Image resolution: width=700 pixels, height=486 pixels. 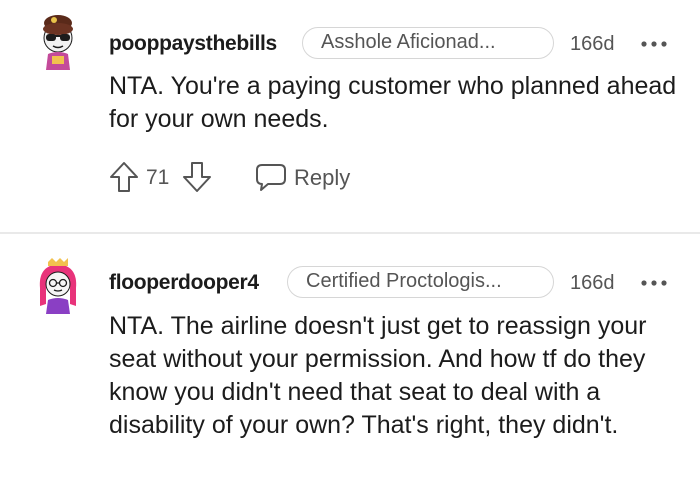 What do you see at coordinates (322, 178) in the screenshot?
I see `reply-button: Reply` at bounding box center [322, 178].